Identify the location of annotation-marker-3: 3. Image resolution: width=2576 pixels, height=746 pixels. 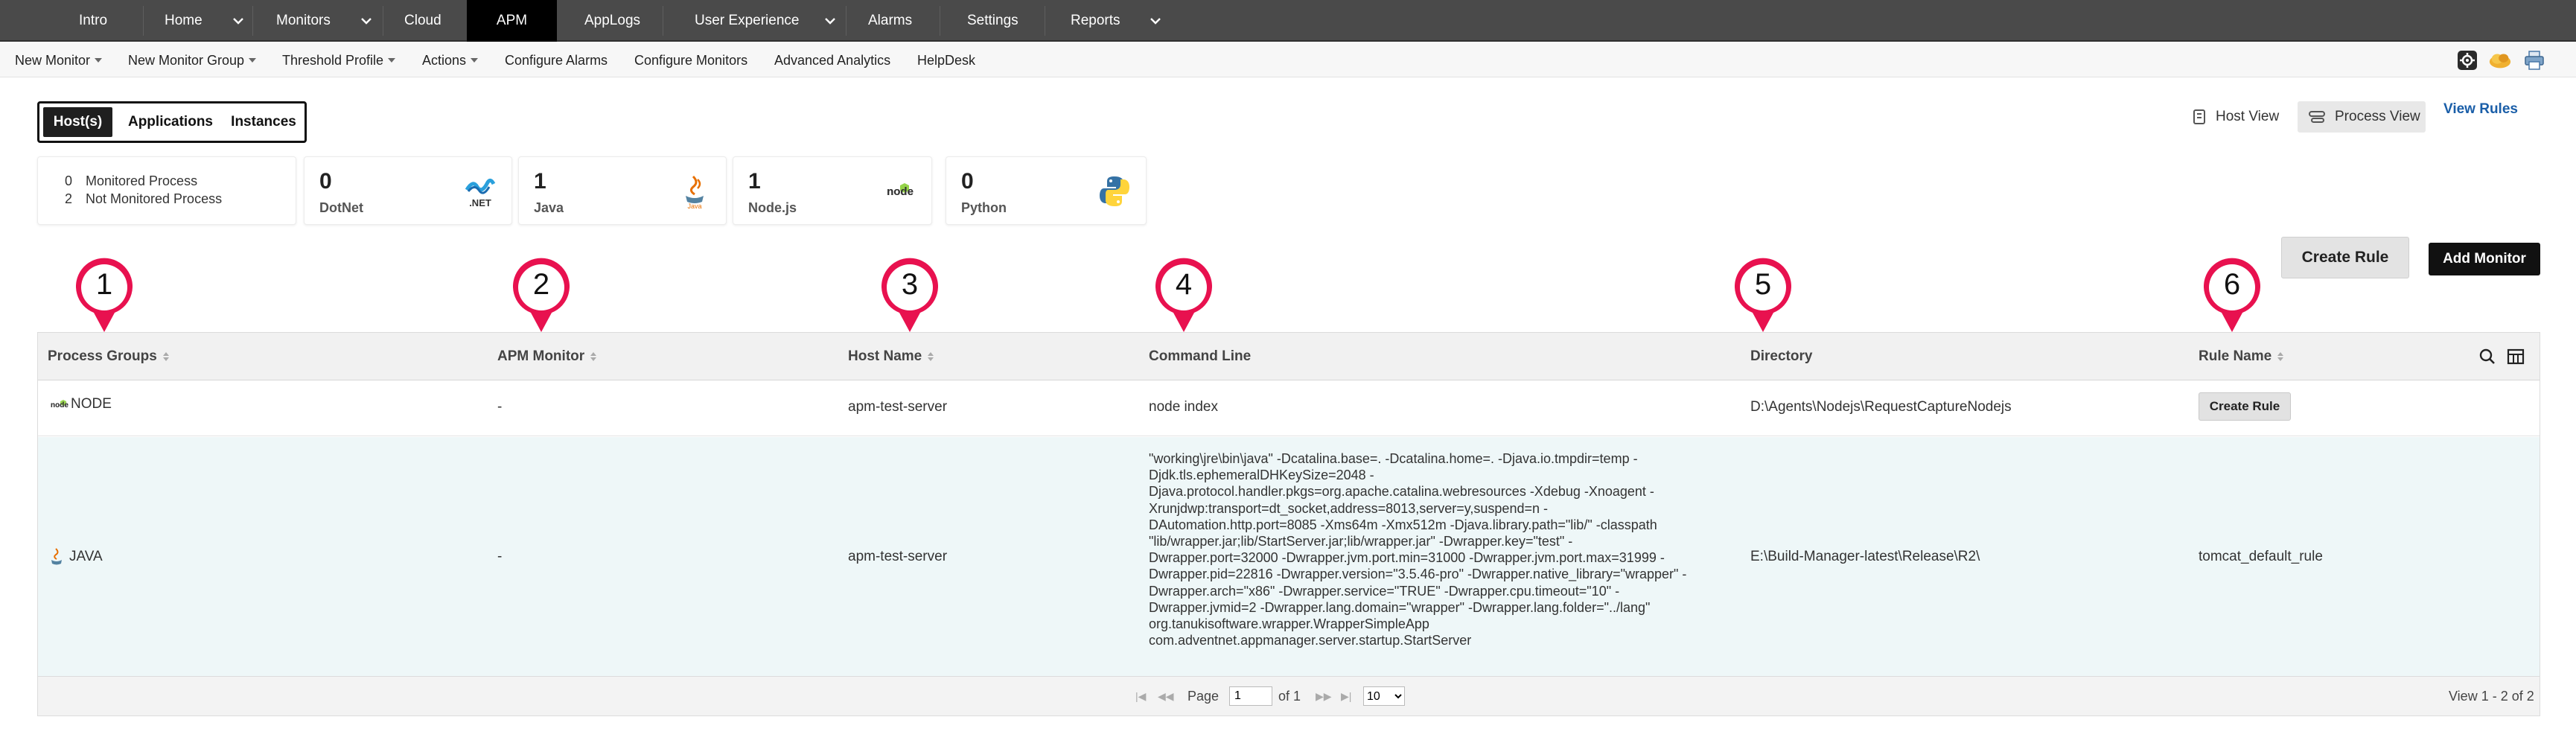
(910, 296).